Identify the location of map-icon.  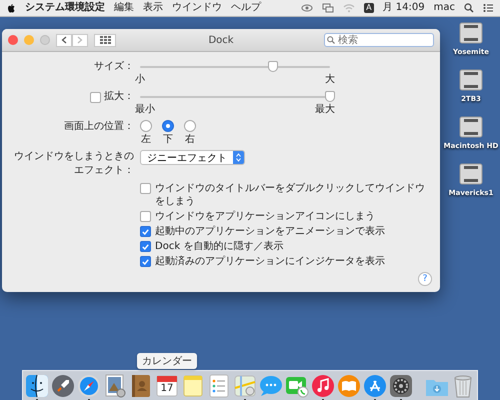
(245, 386).